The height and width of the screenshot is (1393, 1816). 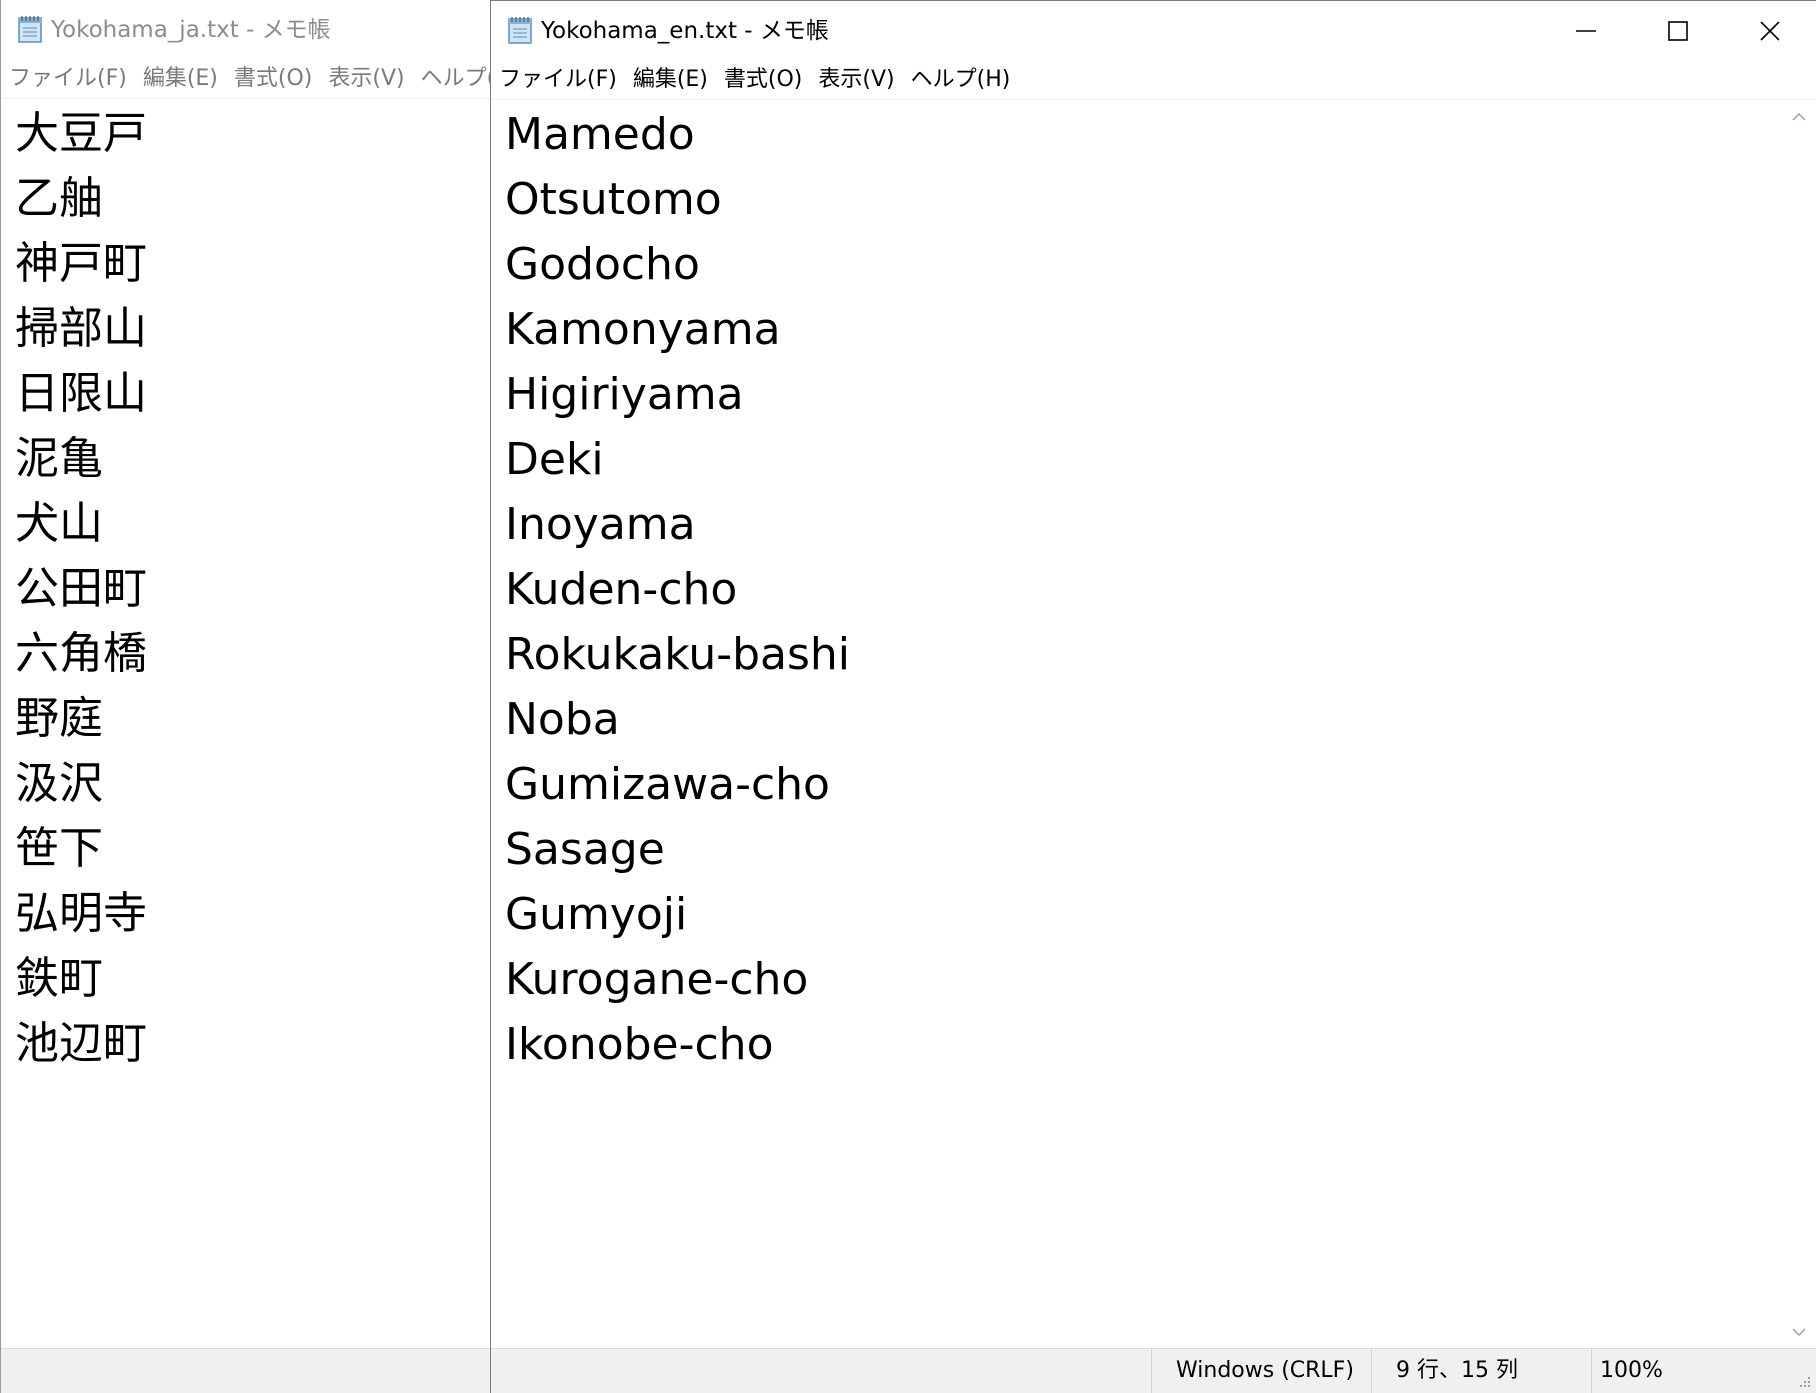 I want to click on title-bar: Yokohama_ja.txt - メモ帳, so click(x=245, y=30).